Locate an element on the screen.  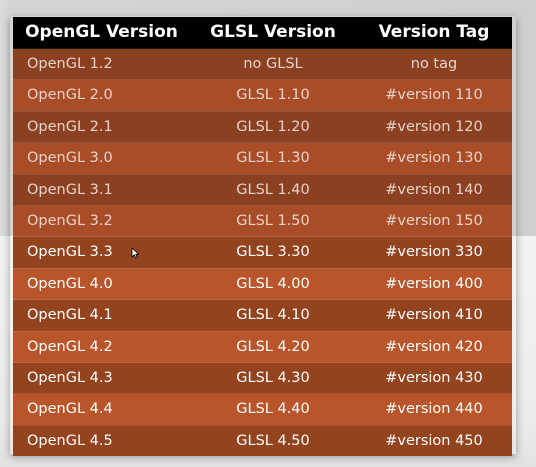
cell-version-tag: #version 120 is located at coordinates (434, 126).